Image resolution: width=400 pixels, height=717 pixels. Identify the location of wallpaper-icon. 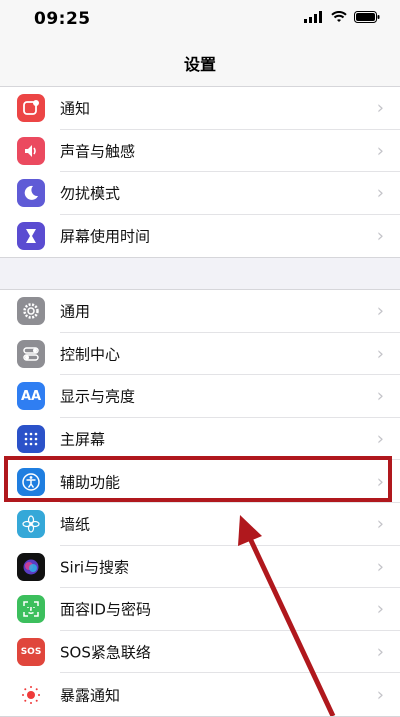
(31, 524).